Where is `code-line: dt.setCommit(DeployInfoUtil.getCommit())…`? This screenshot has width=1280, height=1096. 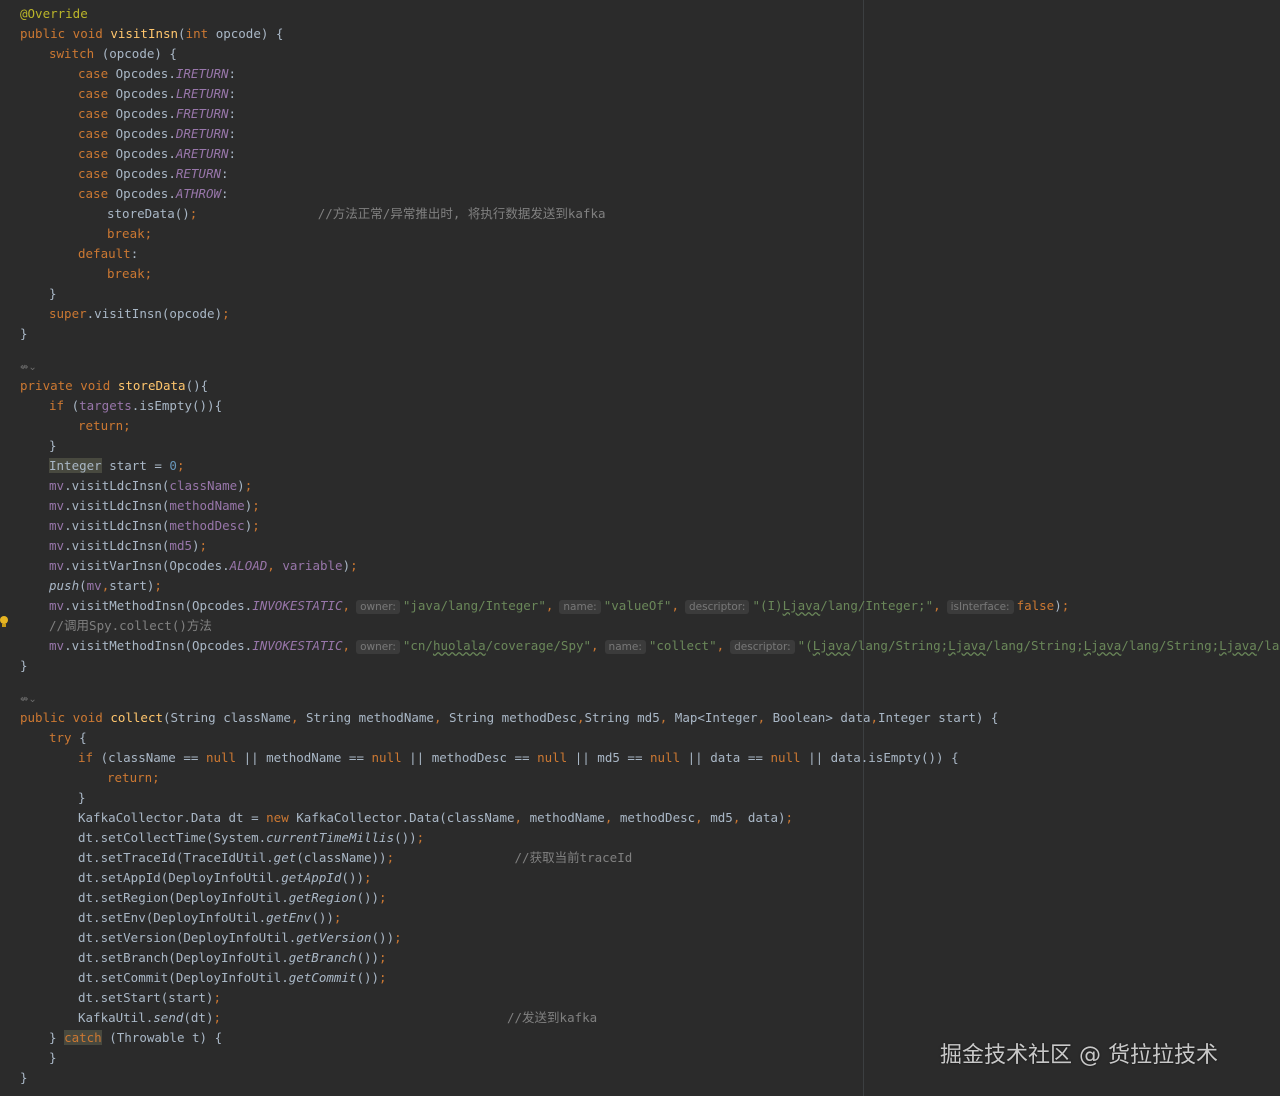 code-line: dt.setCommit(DeployInfoUtil.getCommit())… is located at coordinates (232, 978).